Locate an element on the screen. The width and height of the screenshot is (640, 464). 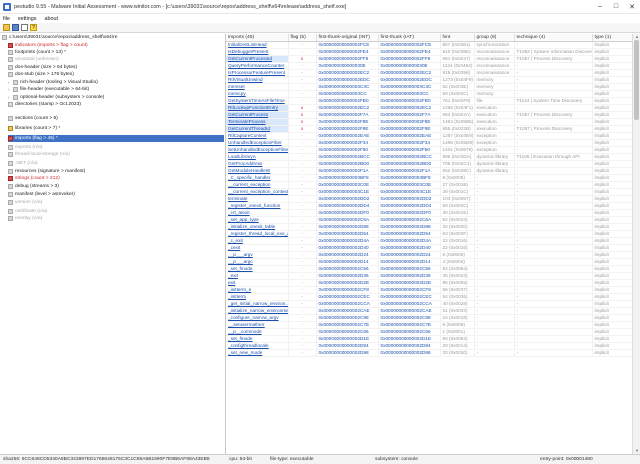
column-header: first-thunk-original (INT) is located at coordinates (347, 38).